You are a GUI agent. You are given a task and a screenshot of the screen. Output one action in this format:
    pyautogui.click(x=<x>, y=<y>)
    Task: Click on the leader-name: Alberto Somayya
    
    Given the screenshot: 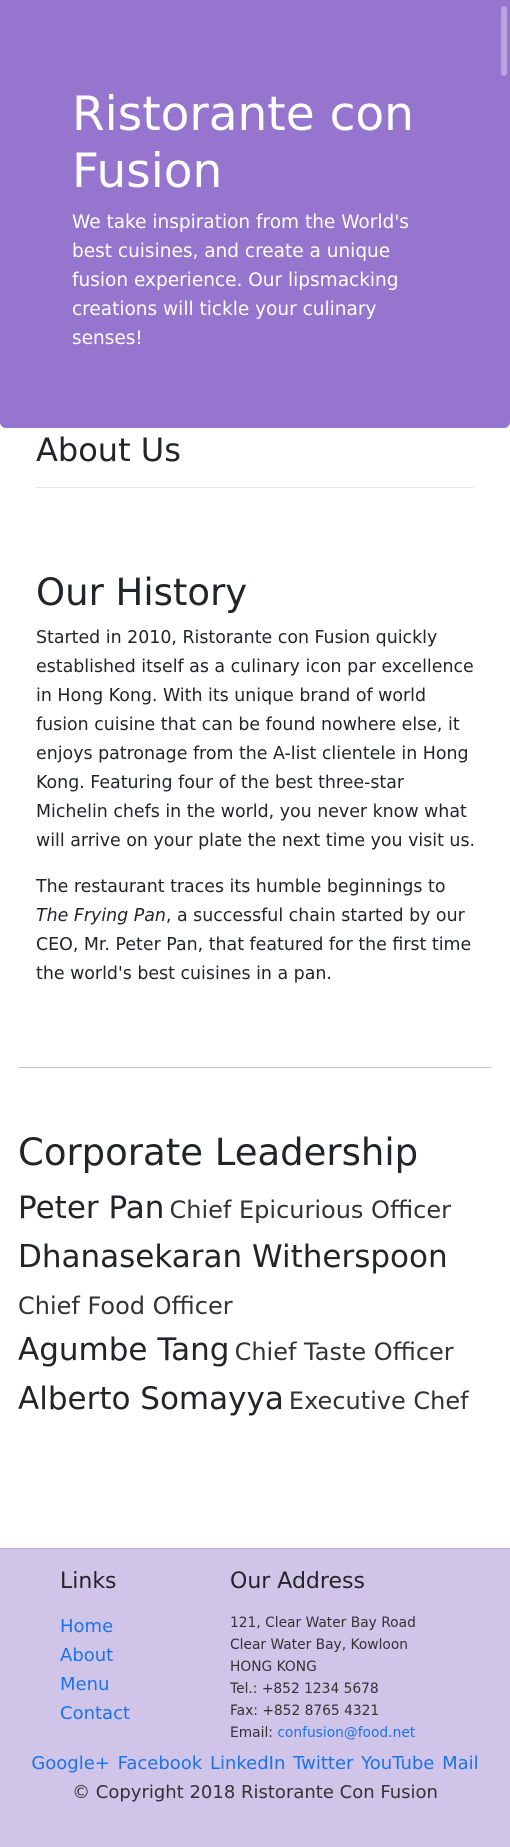 What is the action you would take?
    pyautogui.click(x=151, y=1399)
    